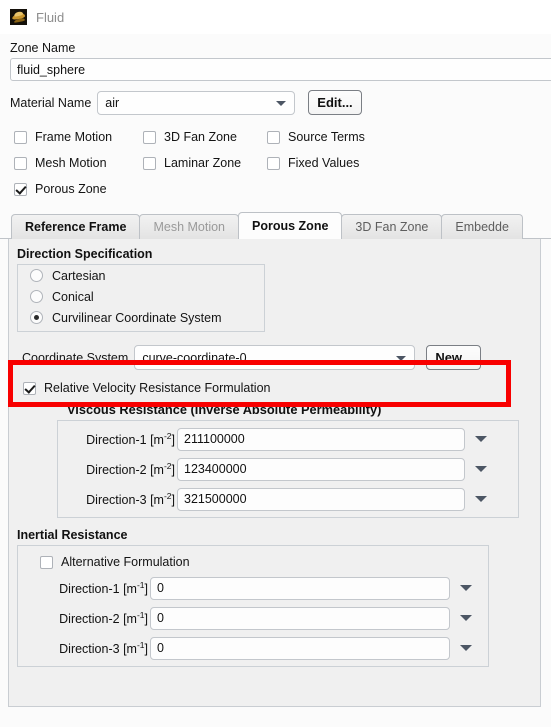  Describe the element at coordinates (103, 618) in the screenshot. I see `inertial-direction-2-label: Direction-2 [m-1]` at that location.